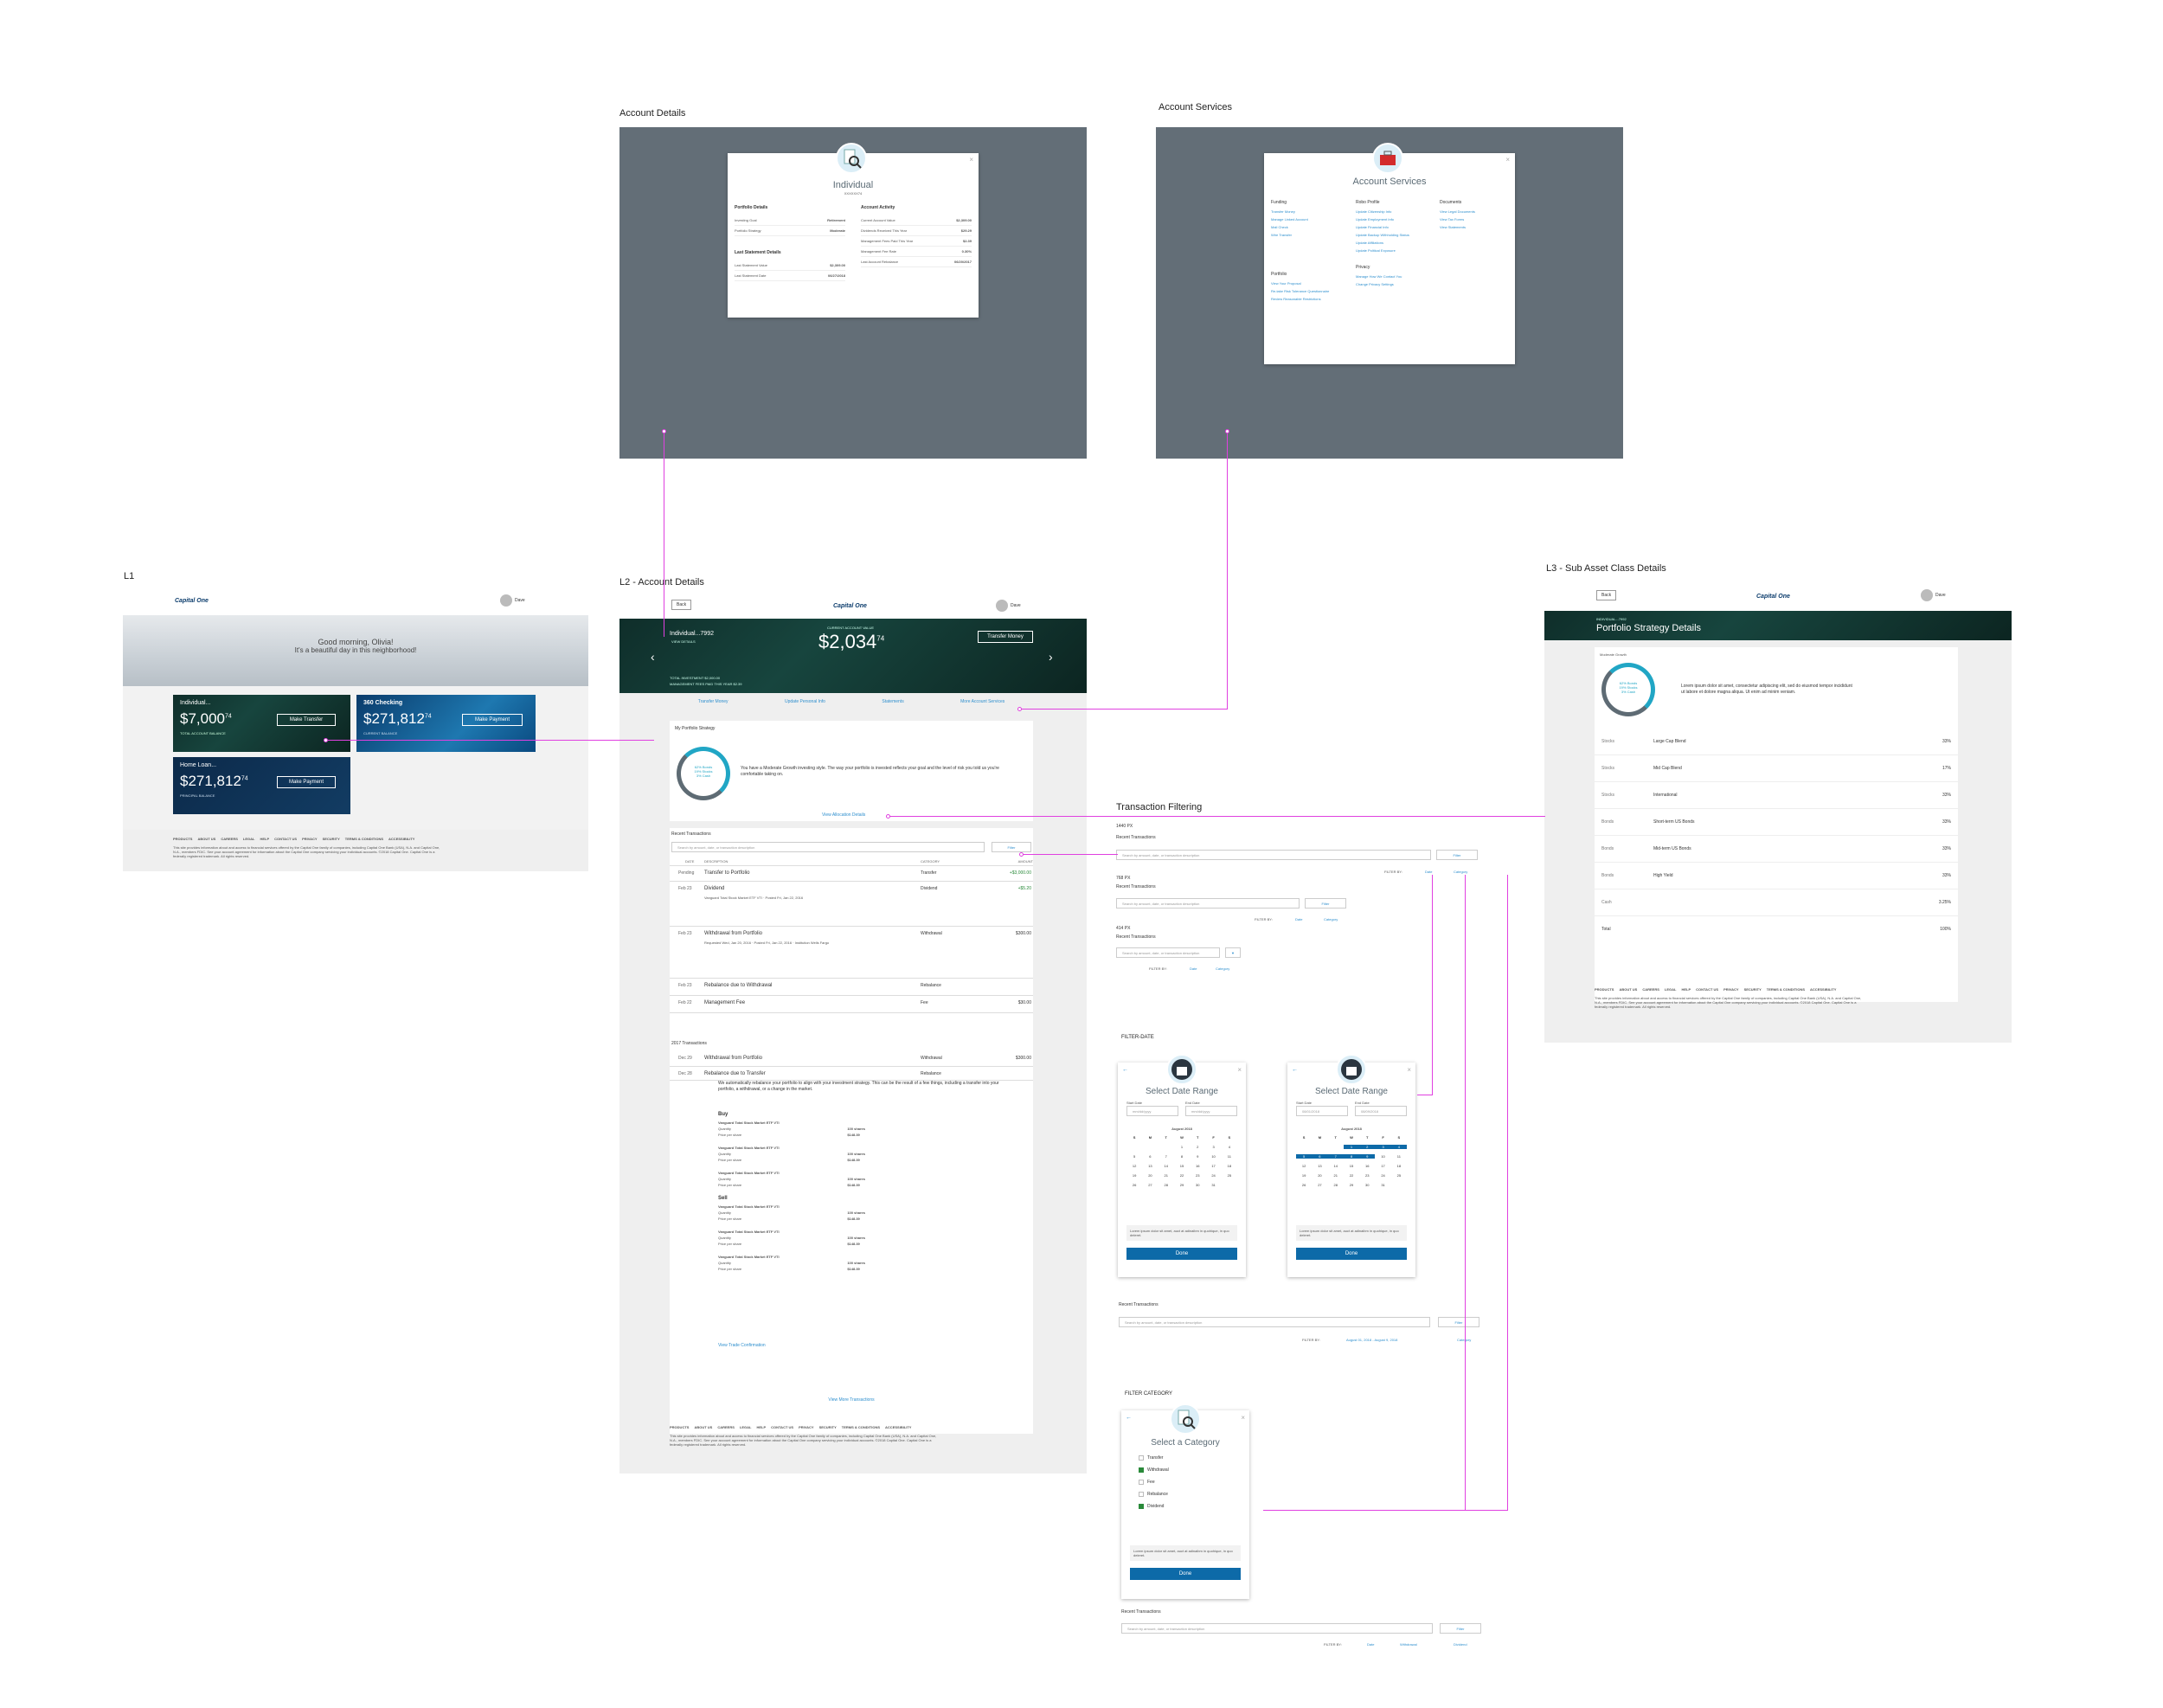 Image resolution: width=2163 pixels, height=1708 pixels. What do you see at coordinates (1152, 1111) in the screenshot?
I see `start-date-input: mm/dd/yyyy` at bounding box center [1152, 1111].